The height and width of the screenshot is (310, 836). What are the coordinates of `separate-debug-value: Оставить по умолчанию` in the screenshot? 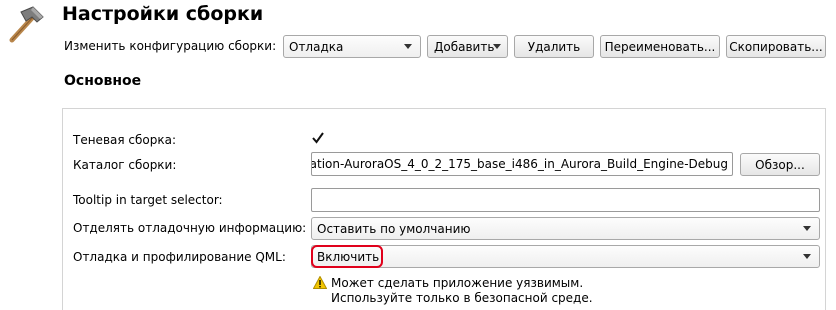 It's located at (394, 228).